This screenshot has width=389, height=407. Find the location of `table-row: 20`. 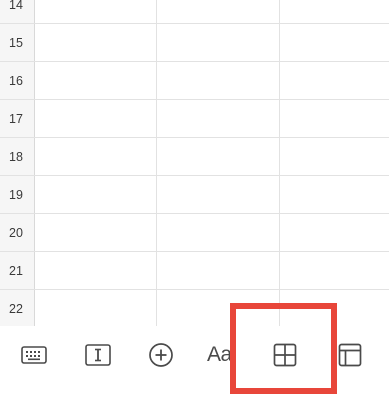

table-row: 20 is located at coordinates (194, 233).